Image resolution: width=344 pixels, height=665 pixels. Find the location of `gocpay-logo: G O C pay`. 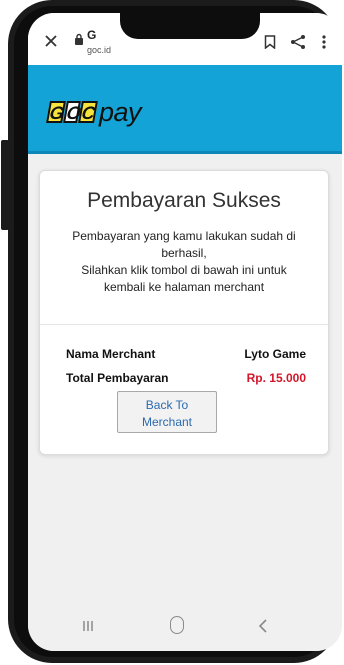

gocpay-logo: G O C pay is located at coordinates (94, 111).